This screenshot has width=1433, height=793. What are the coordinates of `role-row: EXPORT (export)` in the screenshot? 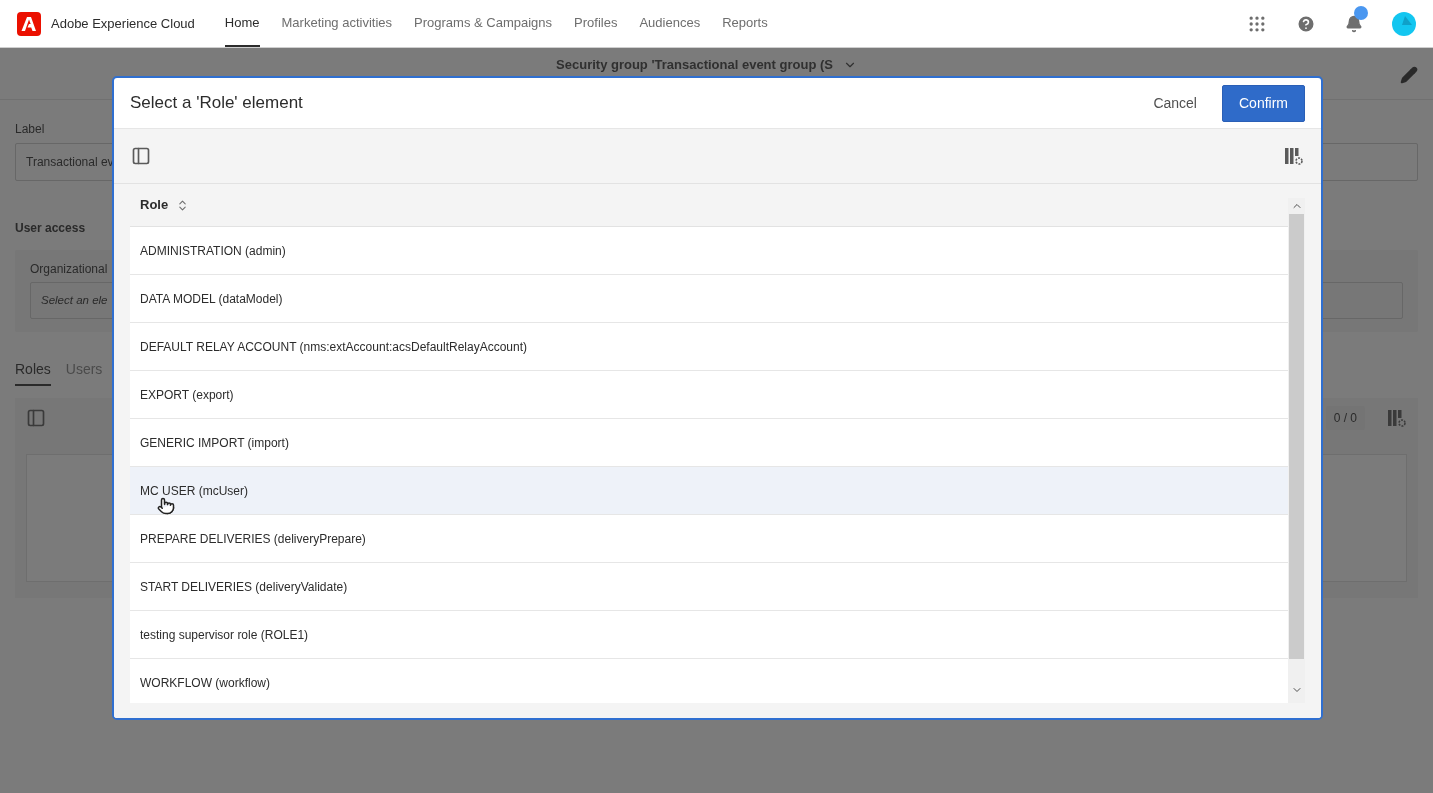 It's located at (709, 395).